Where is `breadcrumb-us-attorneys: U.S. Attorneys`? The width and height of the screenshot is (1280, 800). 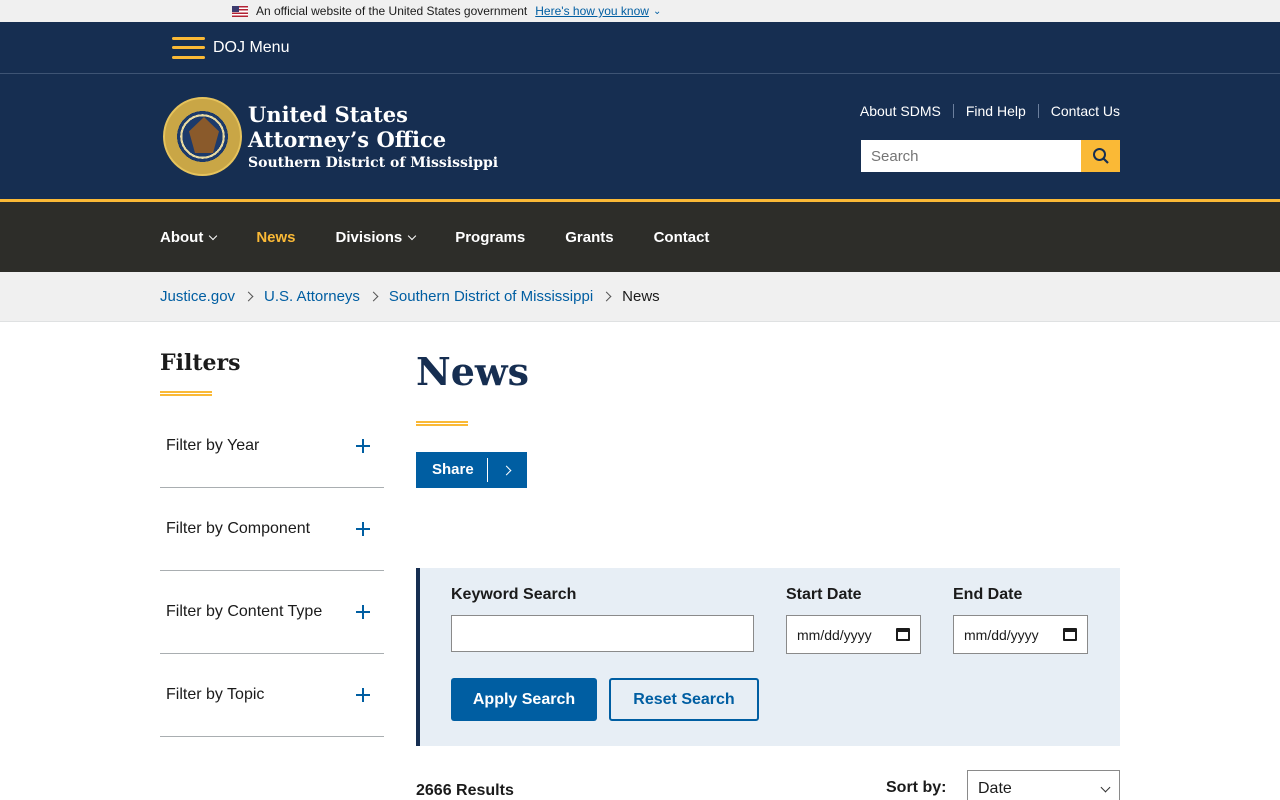
breadcrumb-us-attorneys: U.S. Attorneys is located at coordinates (312, 296).